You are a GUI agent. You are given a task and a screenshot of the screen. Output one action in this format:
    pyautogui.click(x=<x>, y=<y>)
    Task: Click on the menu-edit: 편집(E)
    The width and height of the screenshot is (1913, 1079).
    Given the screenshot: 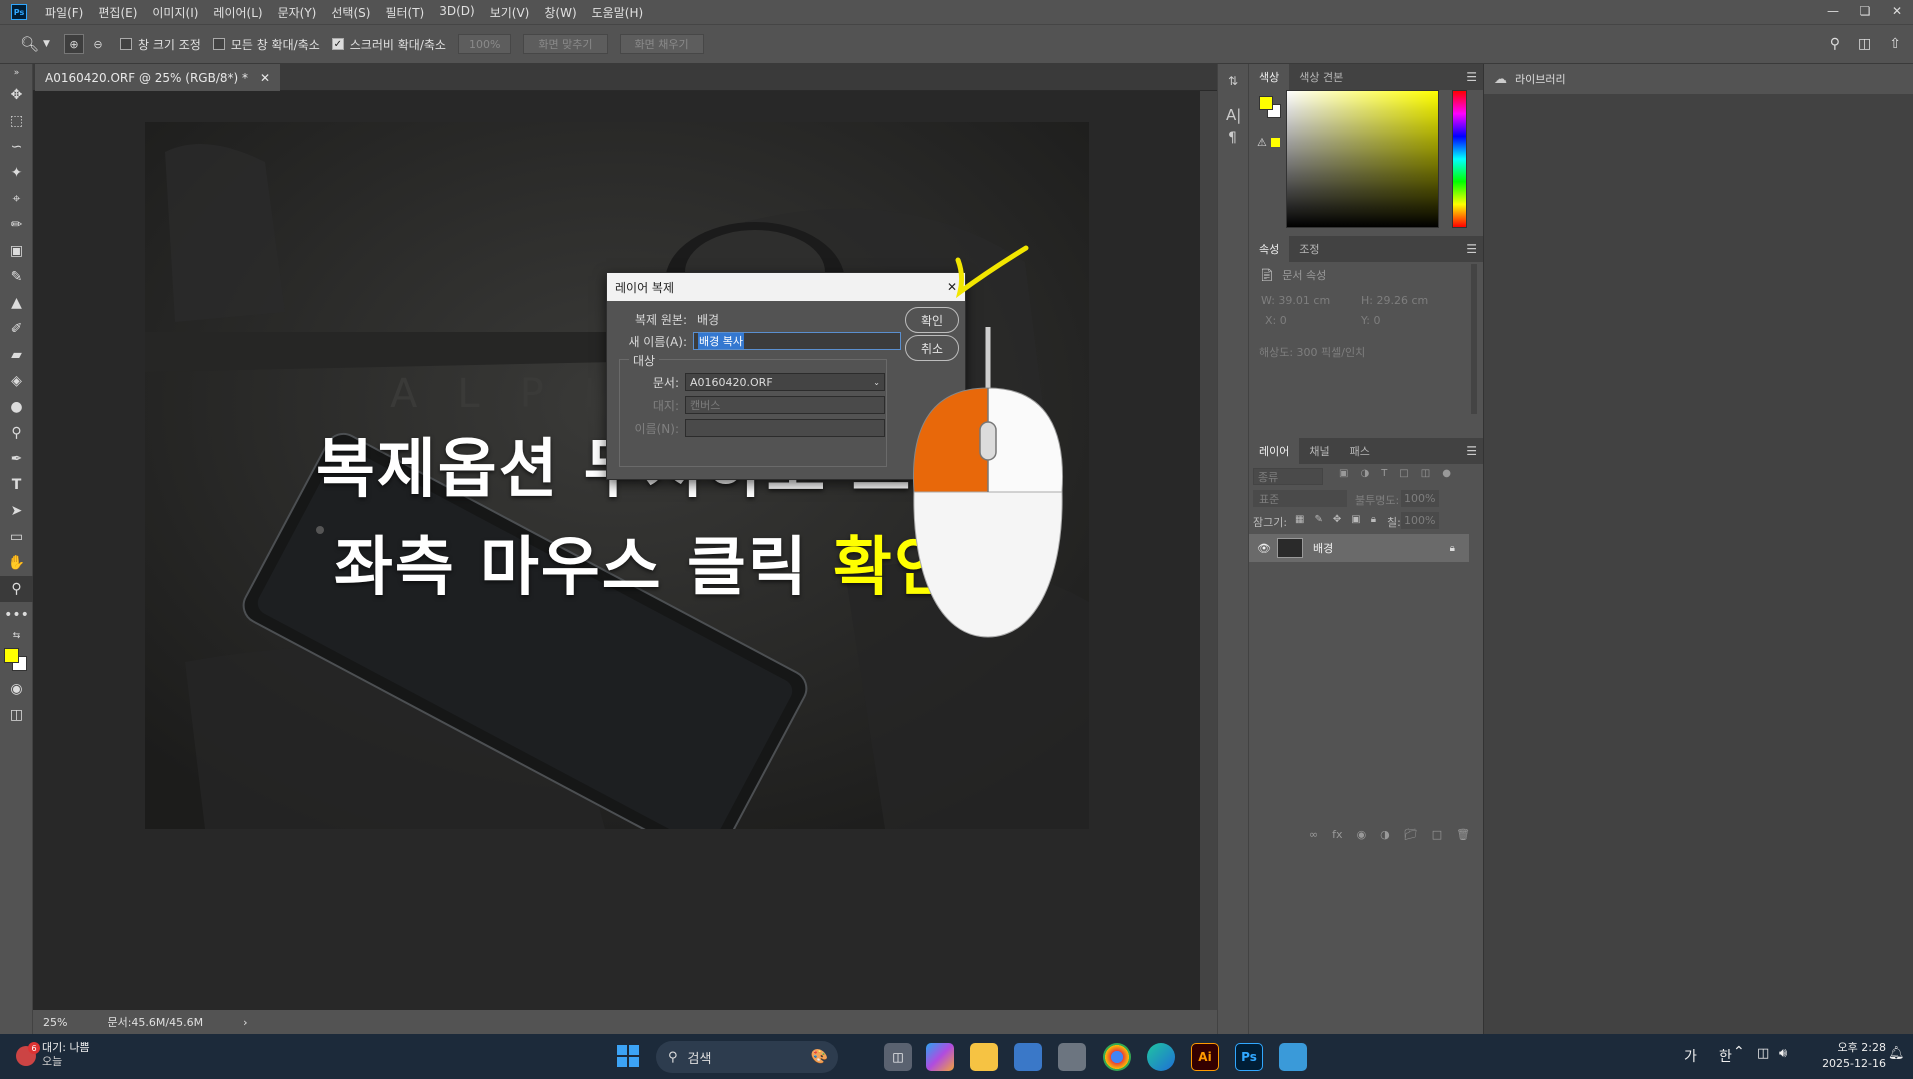 What is the action you would take?
    pyautogui.click(x=117, y=12)
    